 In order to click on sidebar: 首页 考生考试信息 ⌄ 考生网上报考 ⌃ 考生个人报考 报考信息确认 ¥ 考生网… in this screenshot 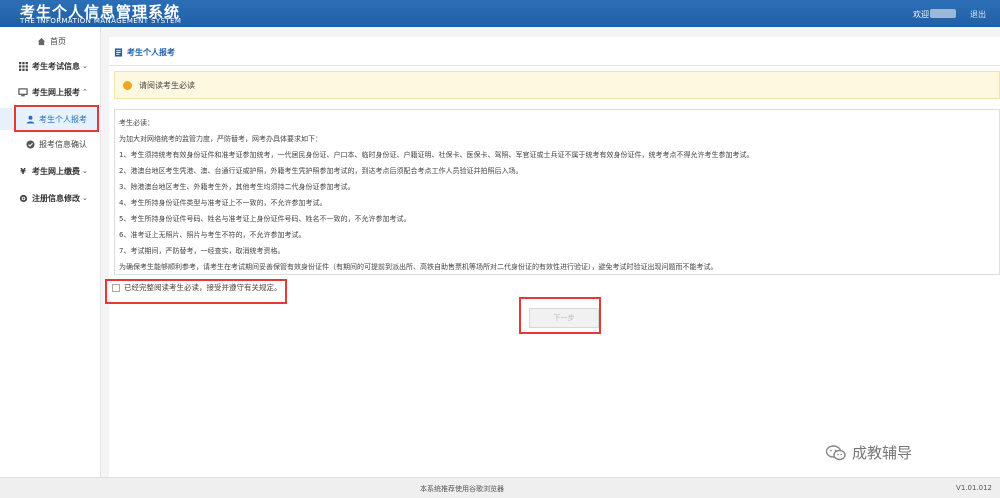, I will do `click(50, 252)`.